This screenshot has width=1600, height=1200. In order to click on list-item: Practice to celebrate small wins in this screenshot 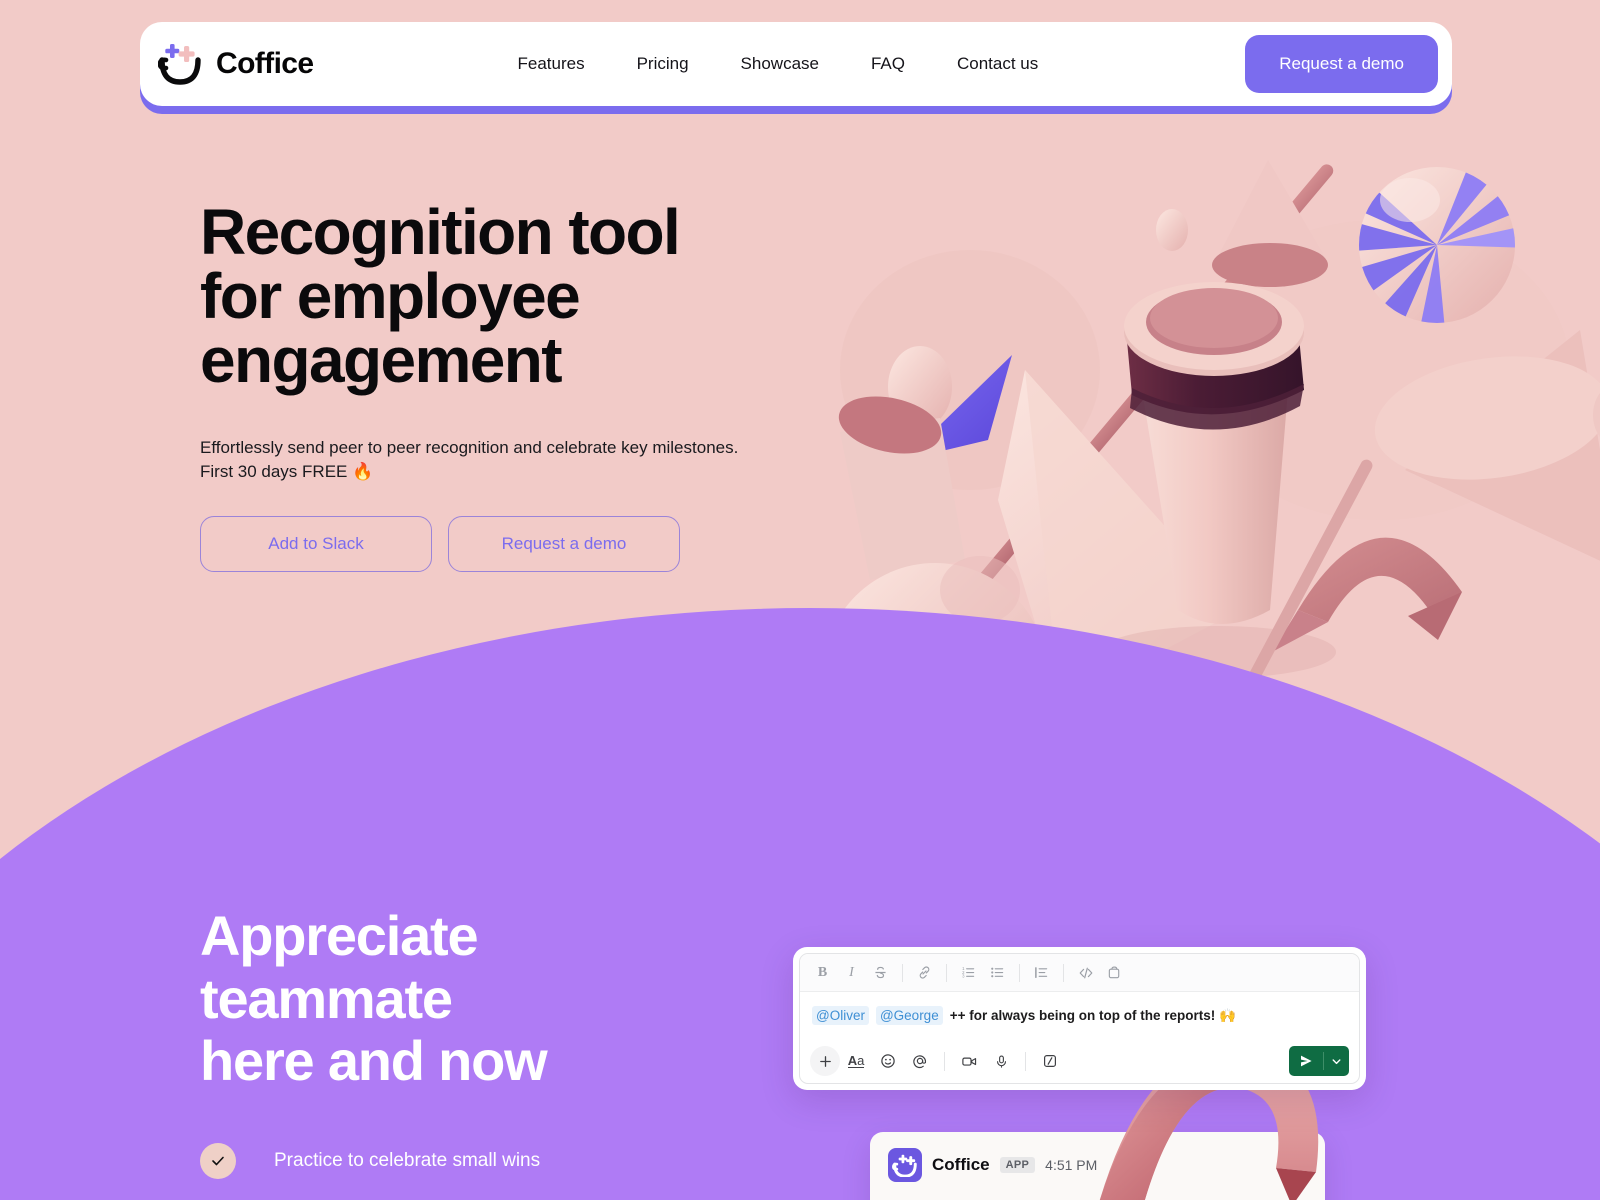, I will do `click(530, 1161)`.